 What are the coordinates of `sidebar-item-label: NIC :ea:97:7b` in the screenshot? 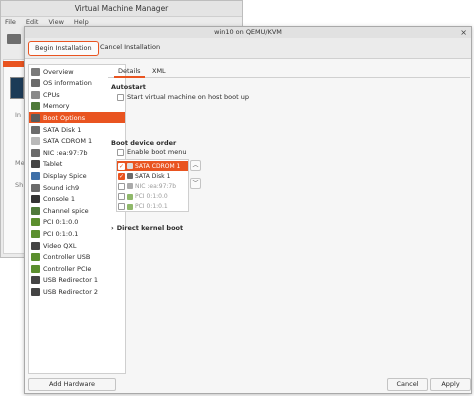 It's located at (65, 152).